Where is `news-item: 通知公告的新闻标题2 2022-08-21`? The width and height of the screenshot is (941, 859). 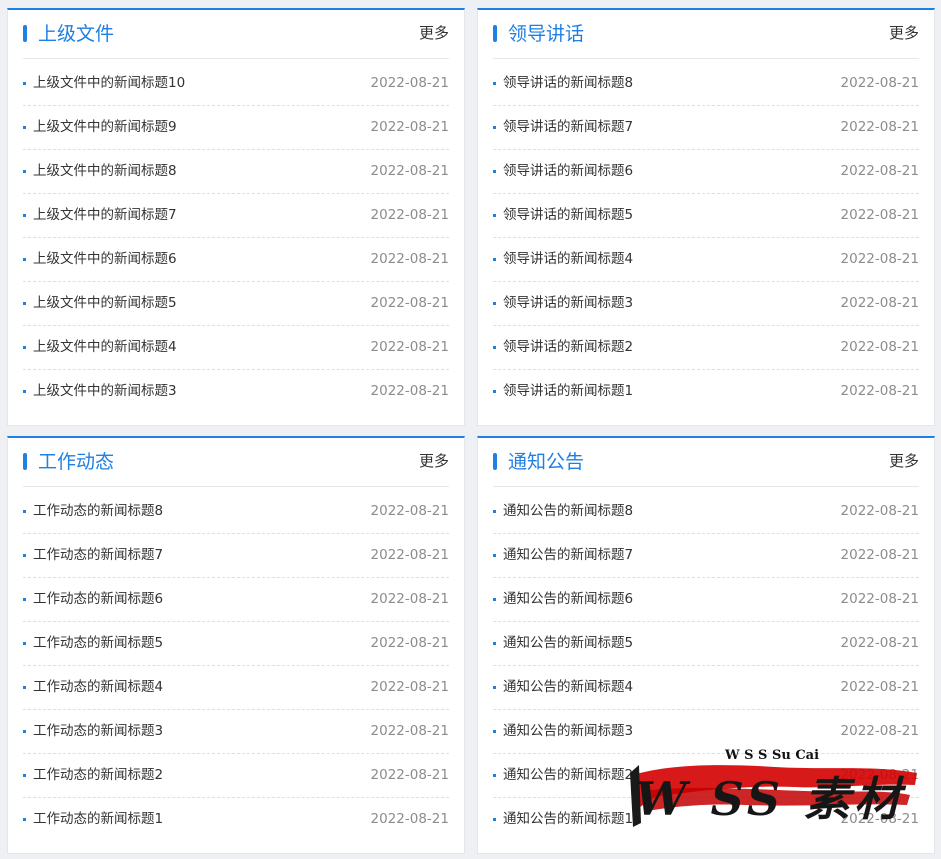 news-item: 通知公告的新闻标题2 2022-08-21 is located at coordinates (706, 776).